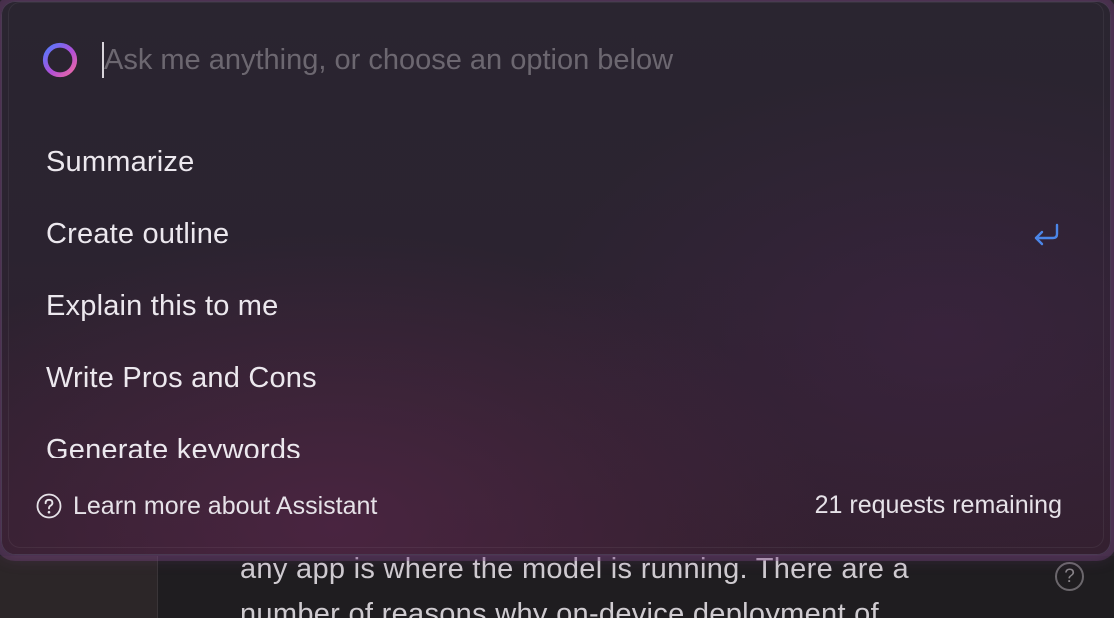 This screenshot has width=1114, height=618. Describe the element at coordinates (138, 234) in the screenshot. I see `option-label: Create outline` at that location.